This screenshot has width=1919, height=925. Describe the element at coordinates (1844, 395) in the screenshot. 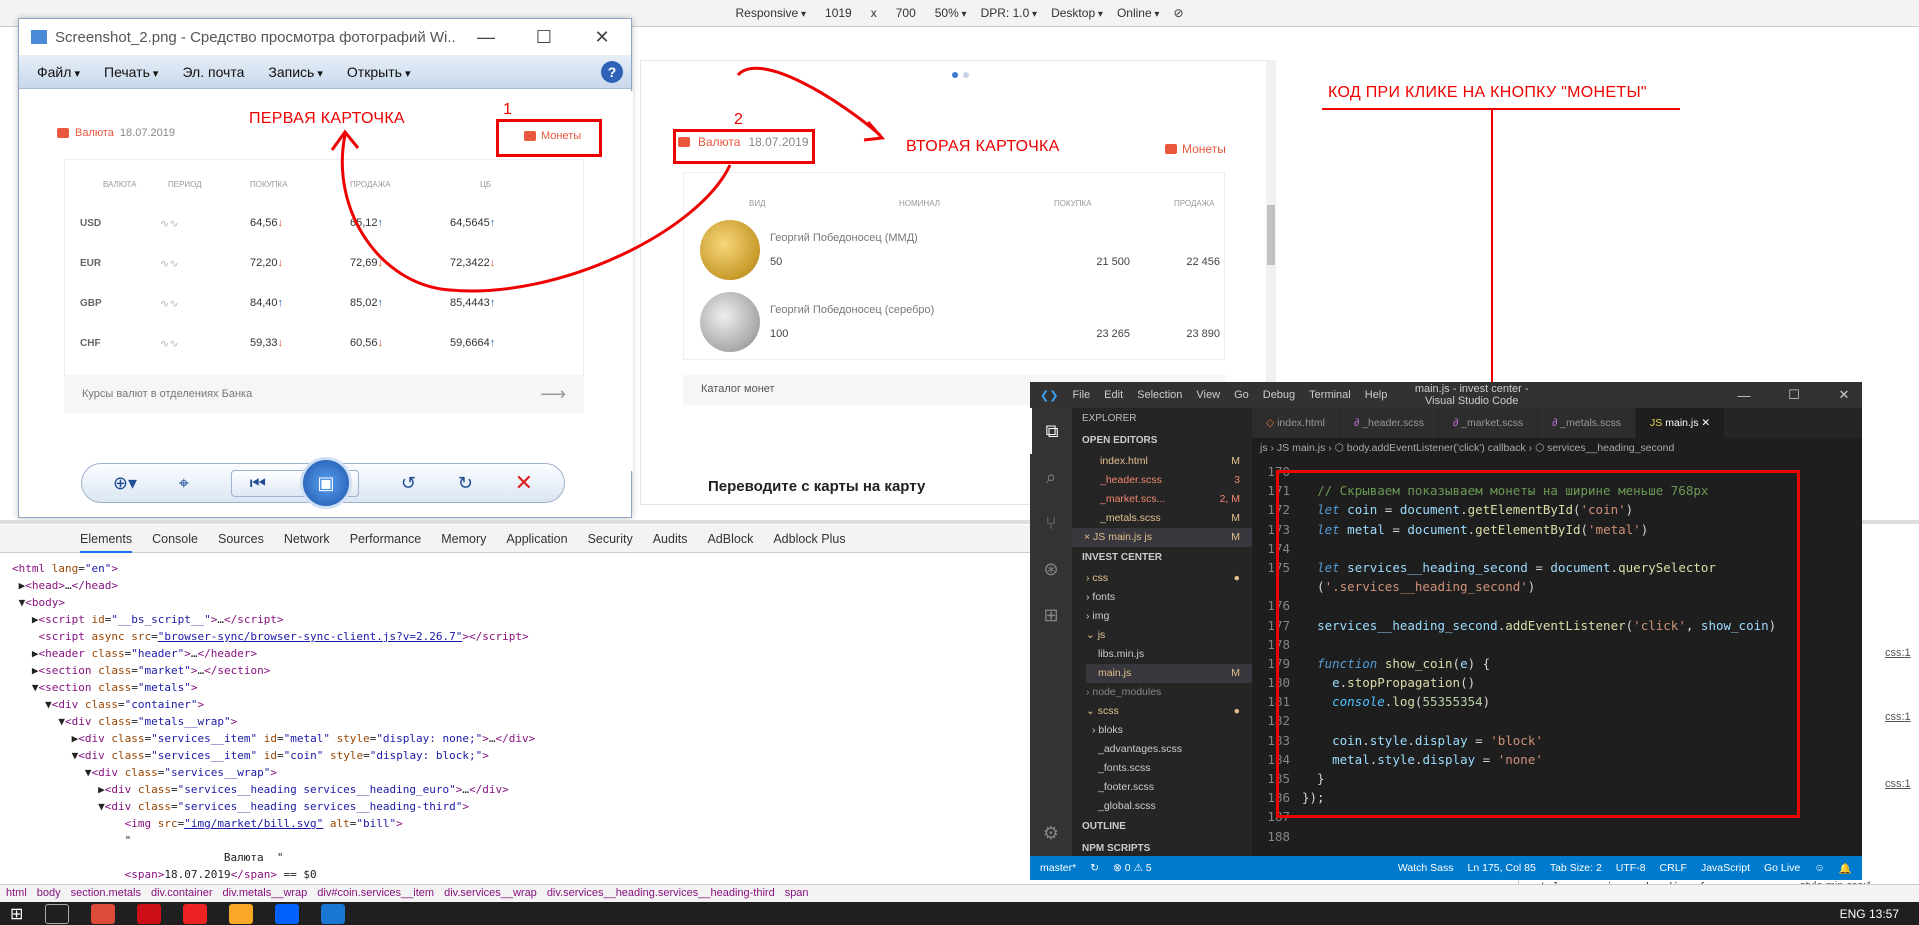

I see `close-button: ✕` at that location.